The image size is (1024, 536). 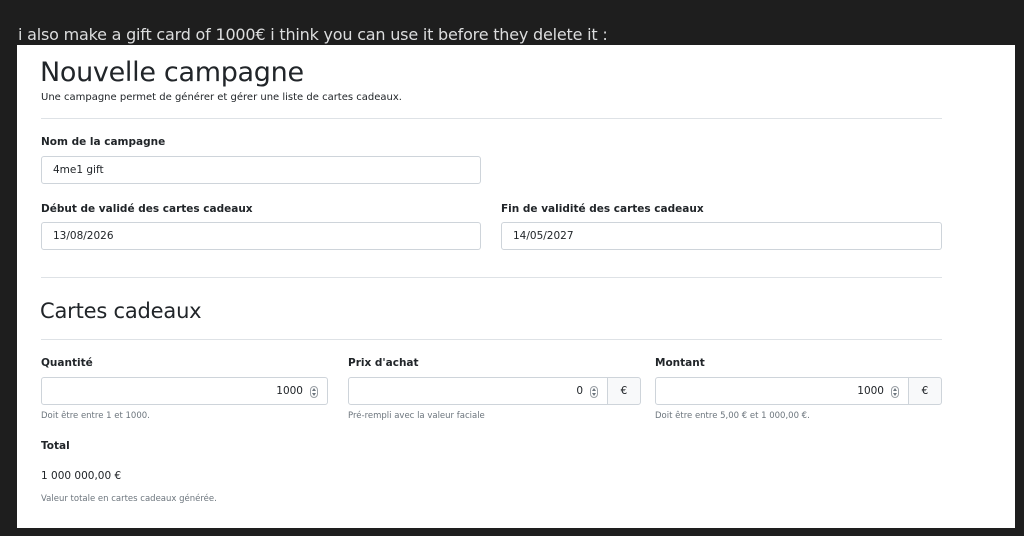 What do you see at coordinates (184, 391) in the screenshot?
I see `quantity-input: 1000` at bounding box center [184, 391].